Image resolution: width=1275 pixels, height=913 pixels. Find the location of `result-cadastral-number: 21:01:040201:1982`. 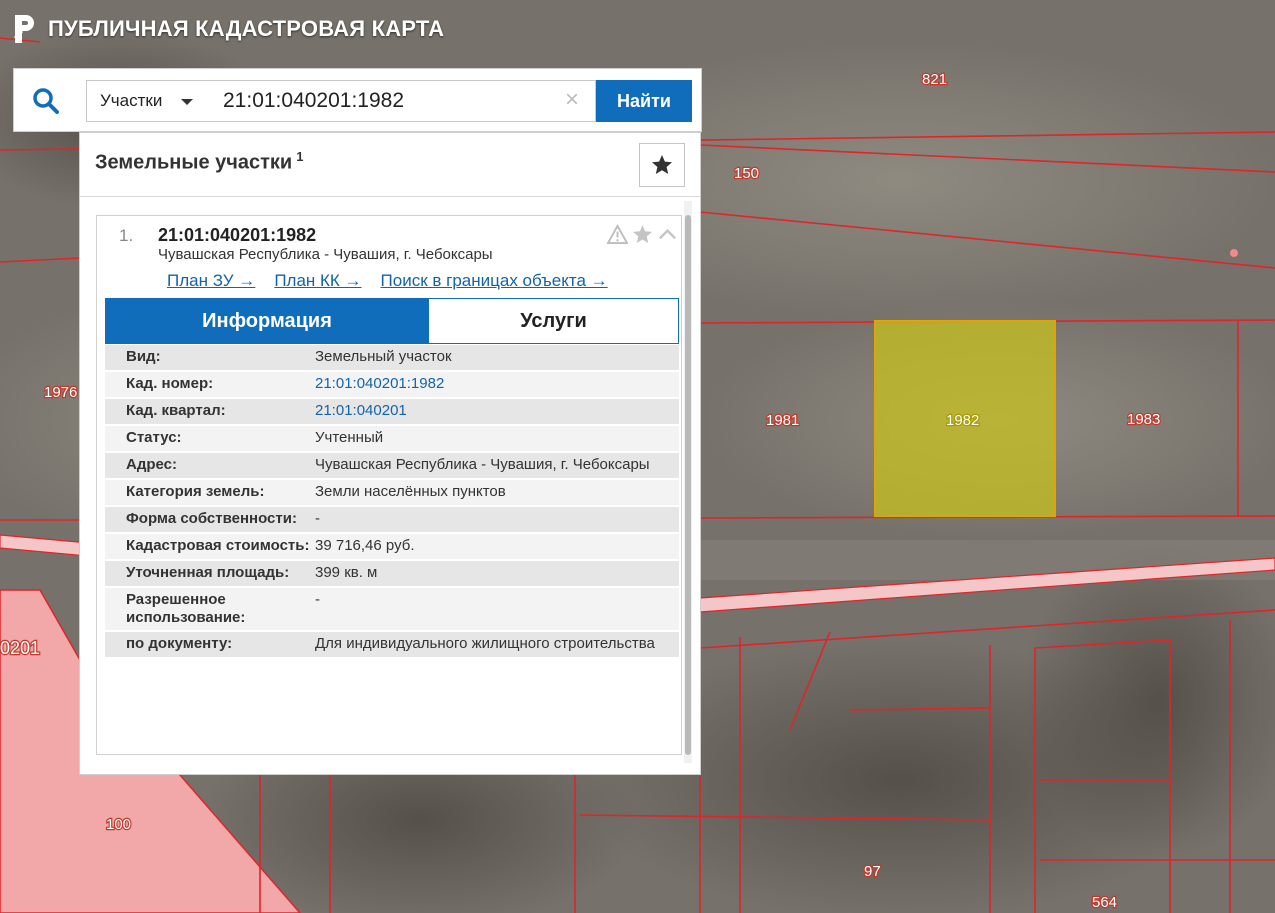

result-cadastral-number: 21:01:040201:1982 is located at coordinates (237, 235).